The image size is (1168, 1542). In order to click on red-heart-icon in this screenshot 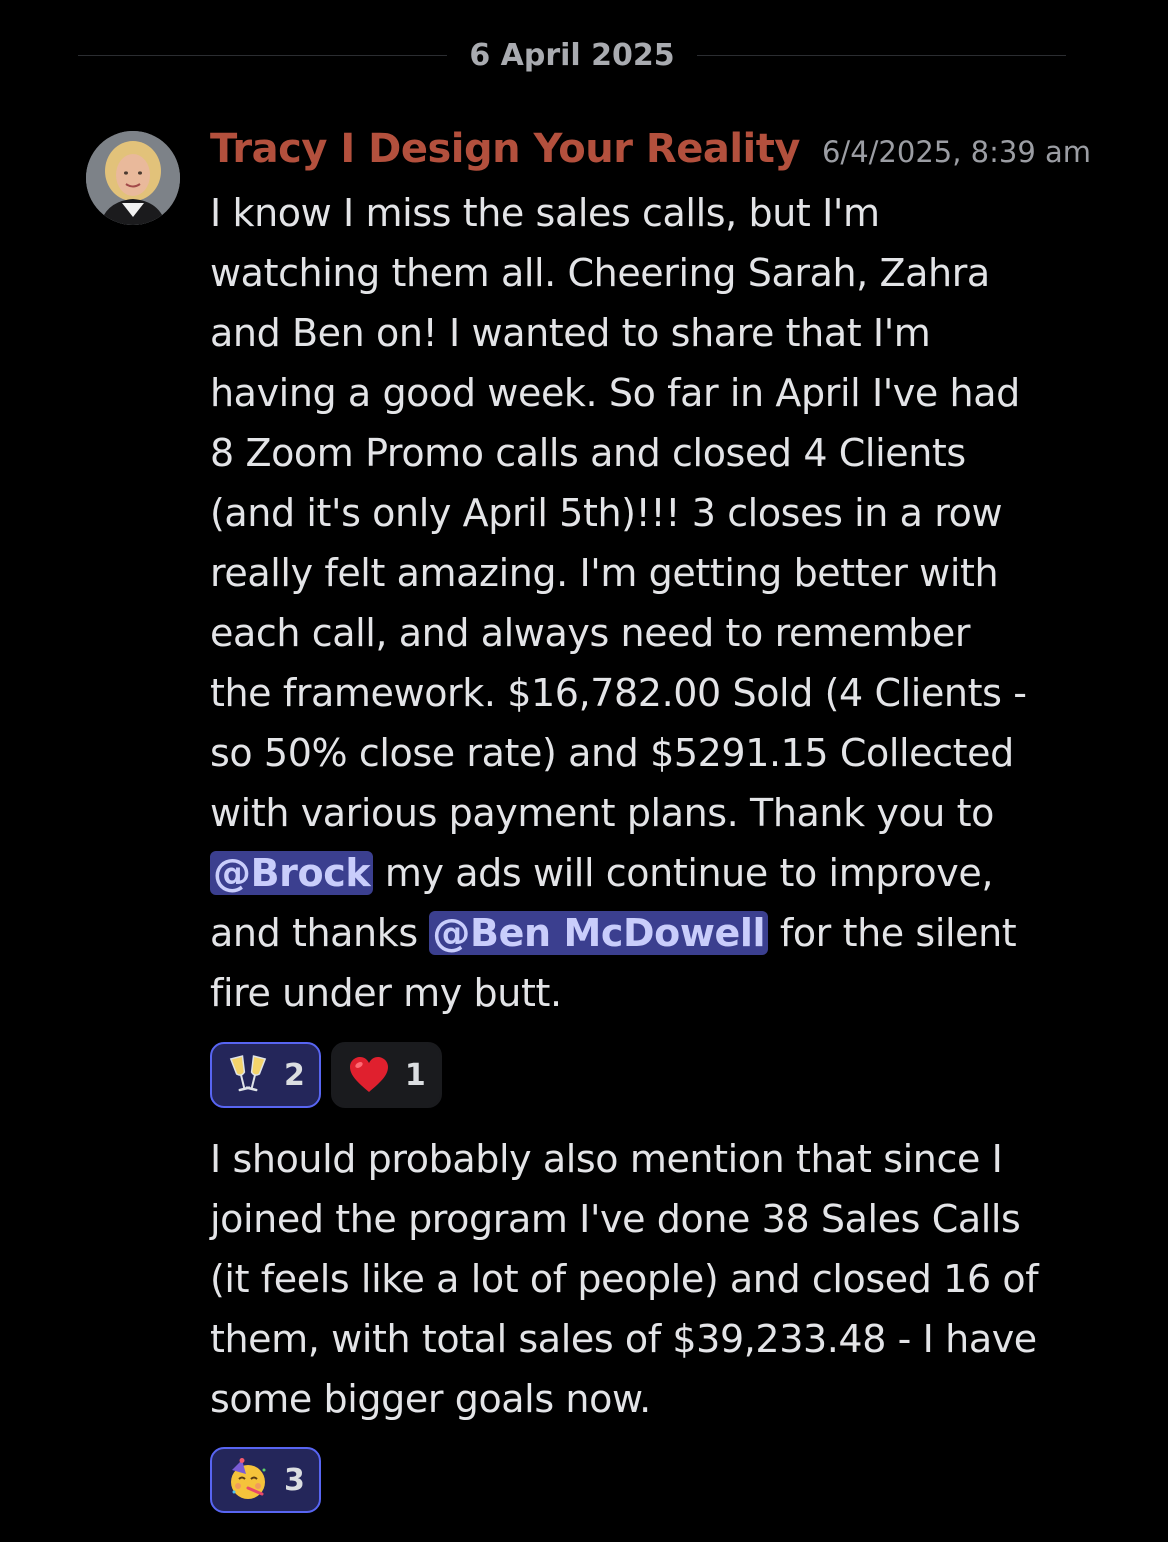, I will do `click(368, 1074)`.